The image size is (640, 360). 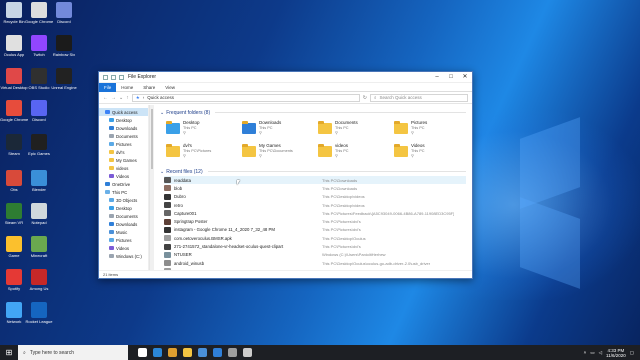 I want to click on desktop-icon: Twitch, so click(x=39, y=46).